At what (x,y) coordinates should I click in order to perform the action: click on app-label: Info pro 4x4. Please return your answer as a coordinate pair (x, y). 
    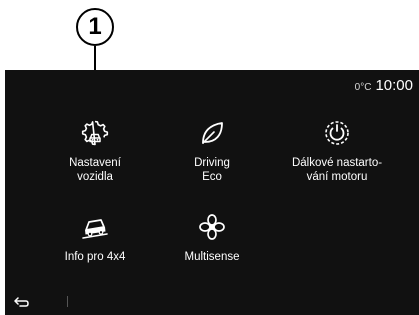
    Looking at the image, I should click on (95, 257).